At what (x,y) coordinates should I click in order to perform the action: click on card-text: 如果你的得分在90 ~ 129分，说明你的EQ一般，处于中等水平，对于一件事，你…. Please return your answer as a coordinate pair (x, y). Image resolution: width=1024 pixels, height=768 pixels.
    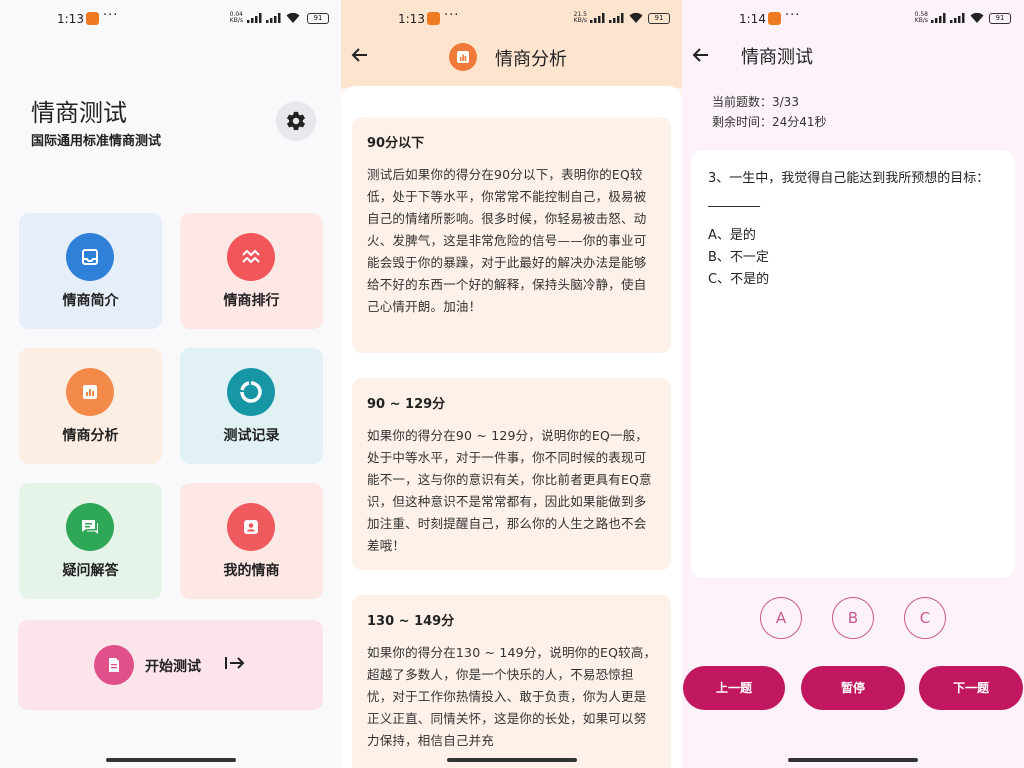
    Looking at the image, I should click on (509, 490).